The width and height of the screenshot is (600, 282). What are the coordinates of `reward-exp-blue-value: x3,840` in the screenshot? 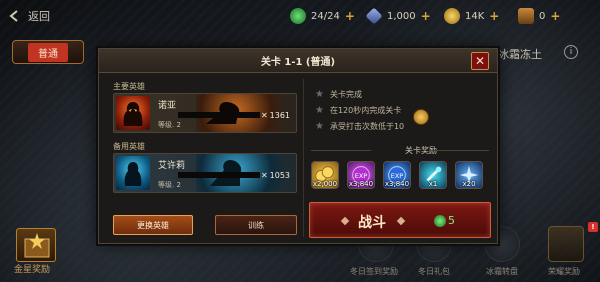 It's located at (397, 184).